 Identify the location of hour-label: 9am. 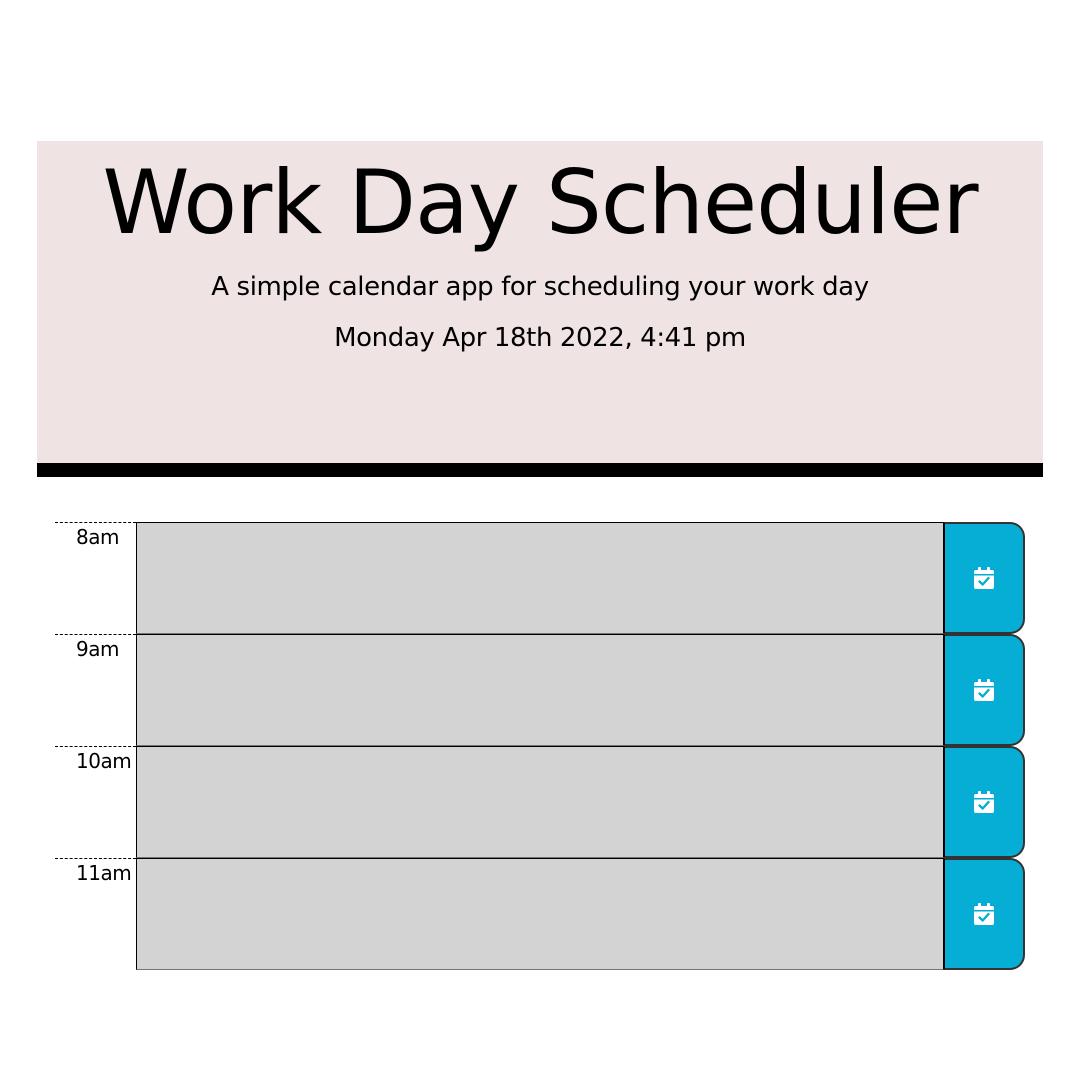
(95, 690).